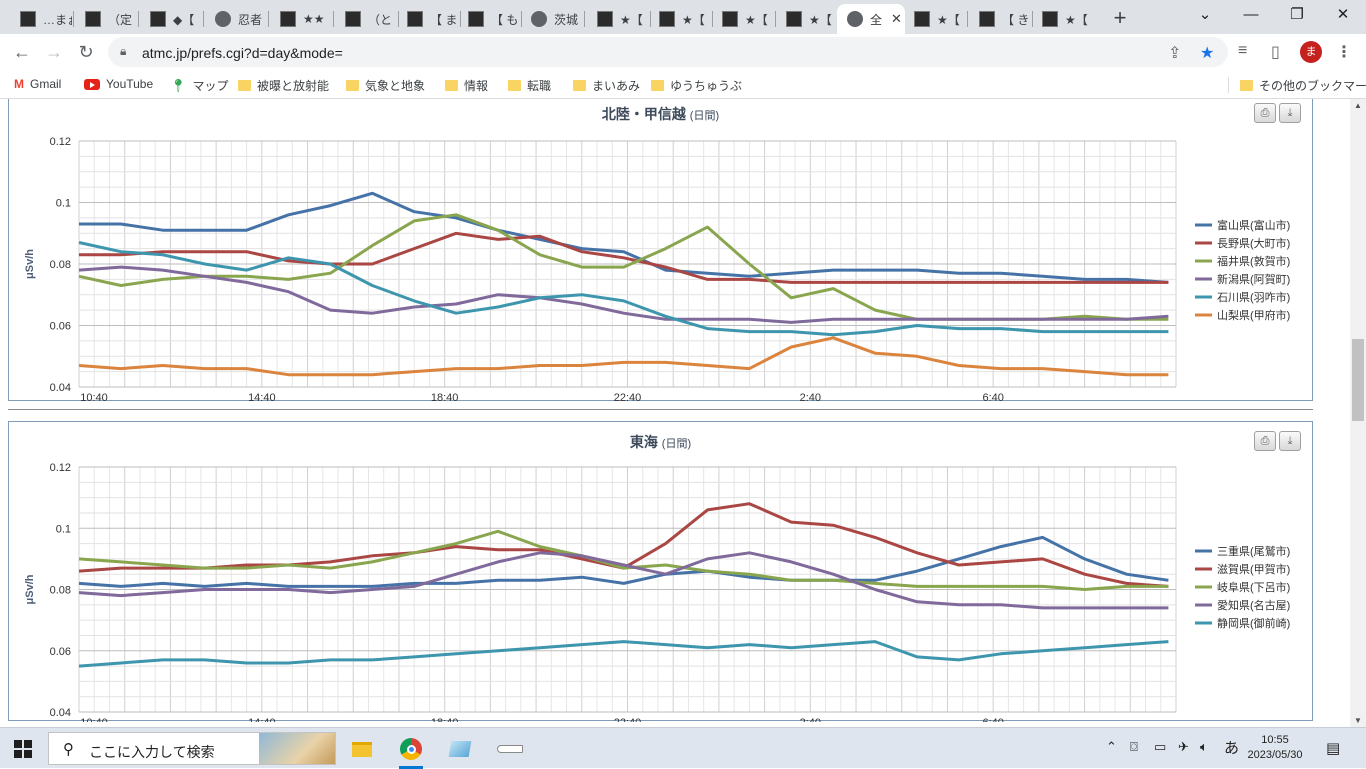  I want to click on vertical-scrollbar: ▲ ▼, so click(1358, 413).